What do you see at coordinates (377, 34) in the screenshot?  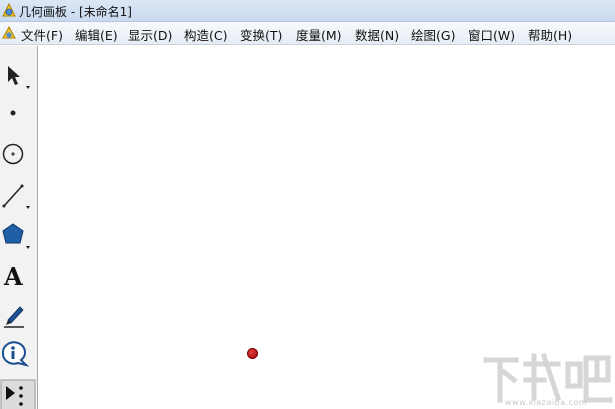 I see `menu-data: 数据(N)` at bounding box center [377, 34].